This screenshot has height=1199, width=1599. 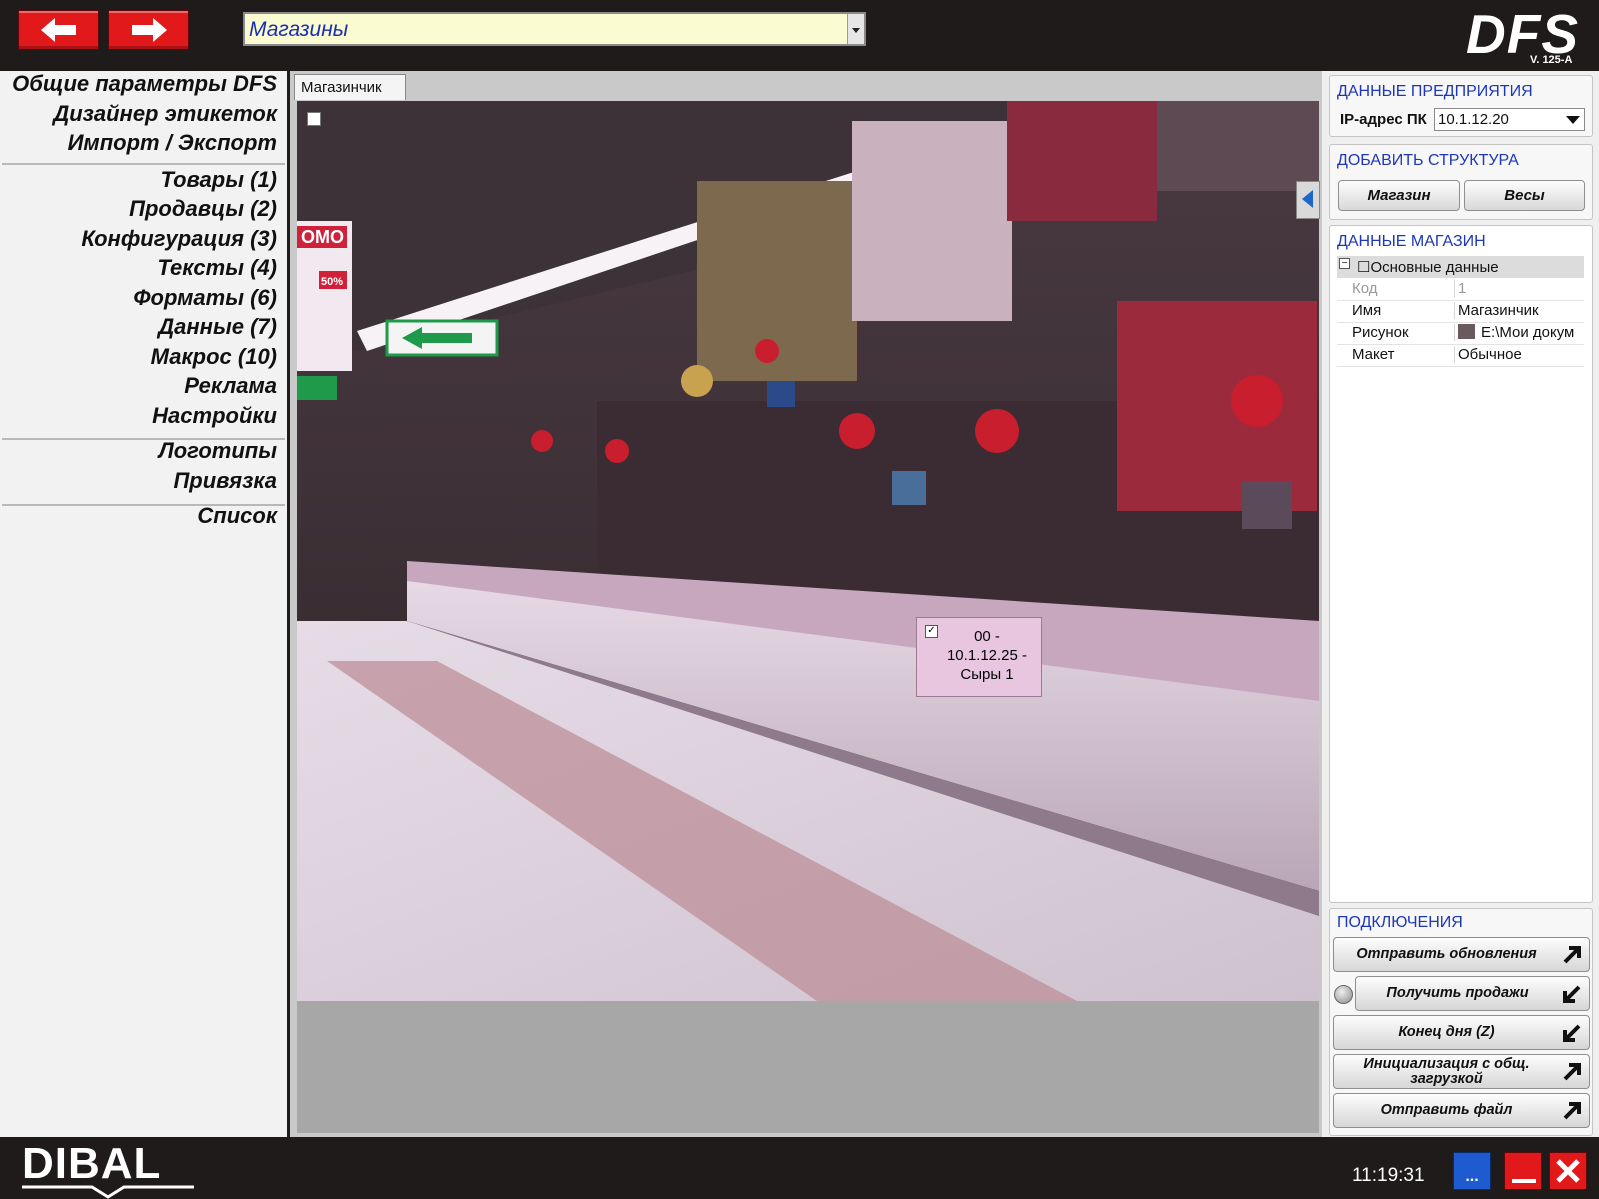 What do you see at coordinates (332, 282) in the screenshot?
I see `discount-sign-text: 50%` at bounding box center [332, 282].